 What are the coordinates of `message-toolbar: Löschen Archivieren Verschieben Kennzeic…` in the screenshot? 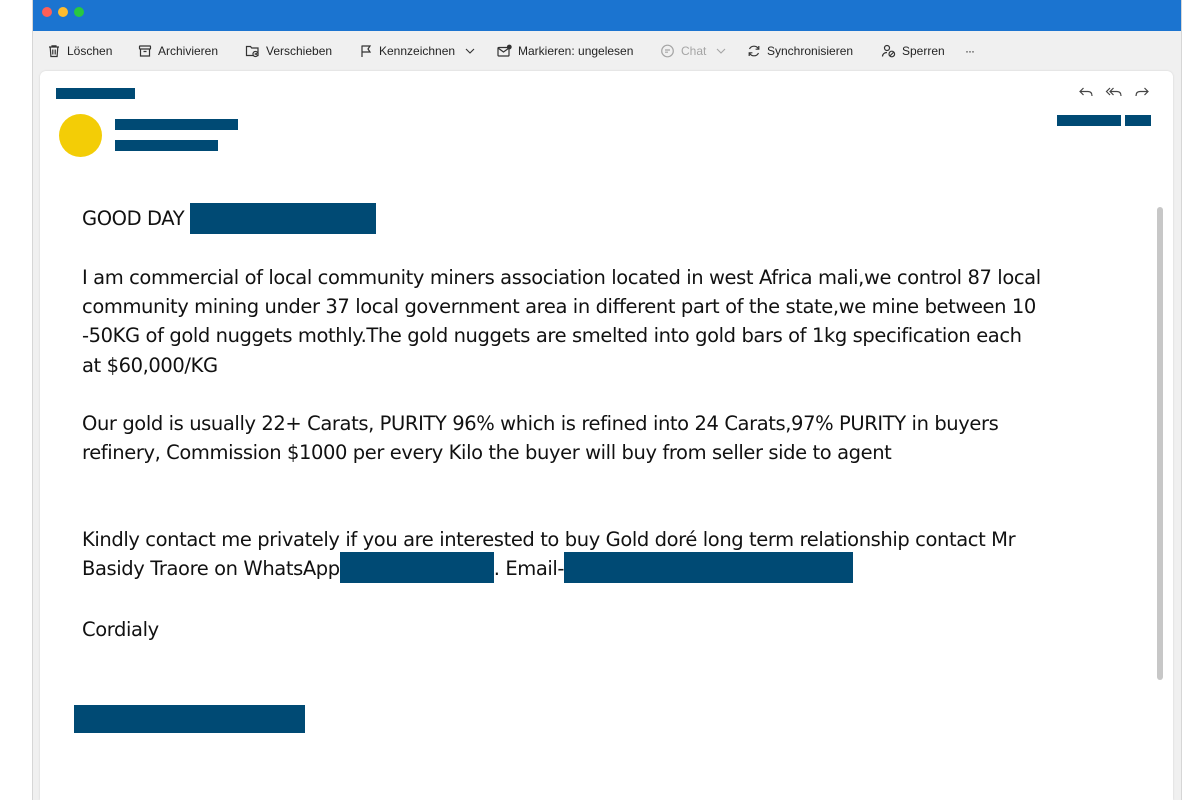 It's located at (607, 51).